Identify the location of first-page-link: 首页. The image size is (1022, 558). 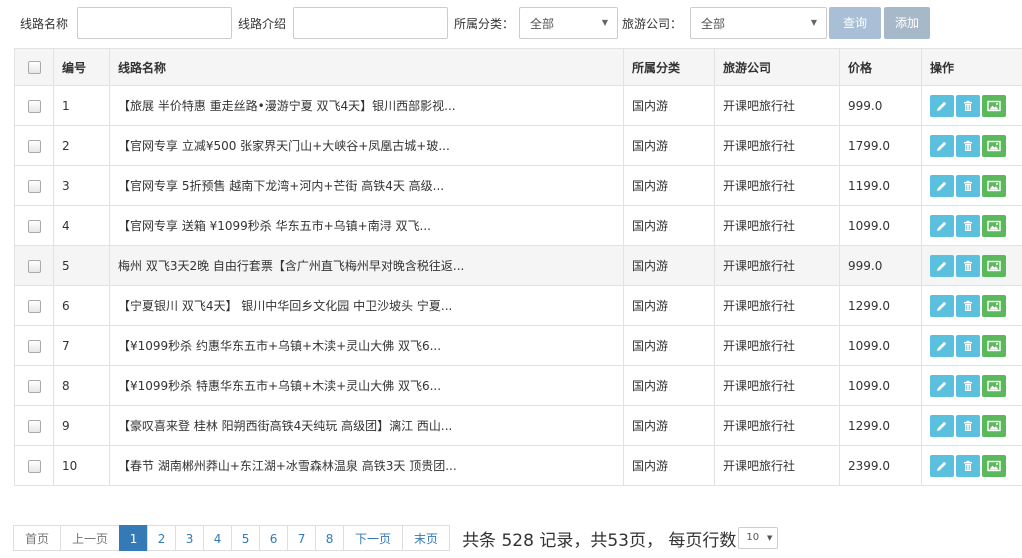
(37, 538).